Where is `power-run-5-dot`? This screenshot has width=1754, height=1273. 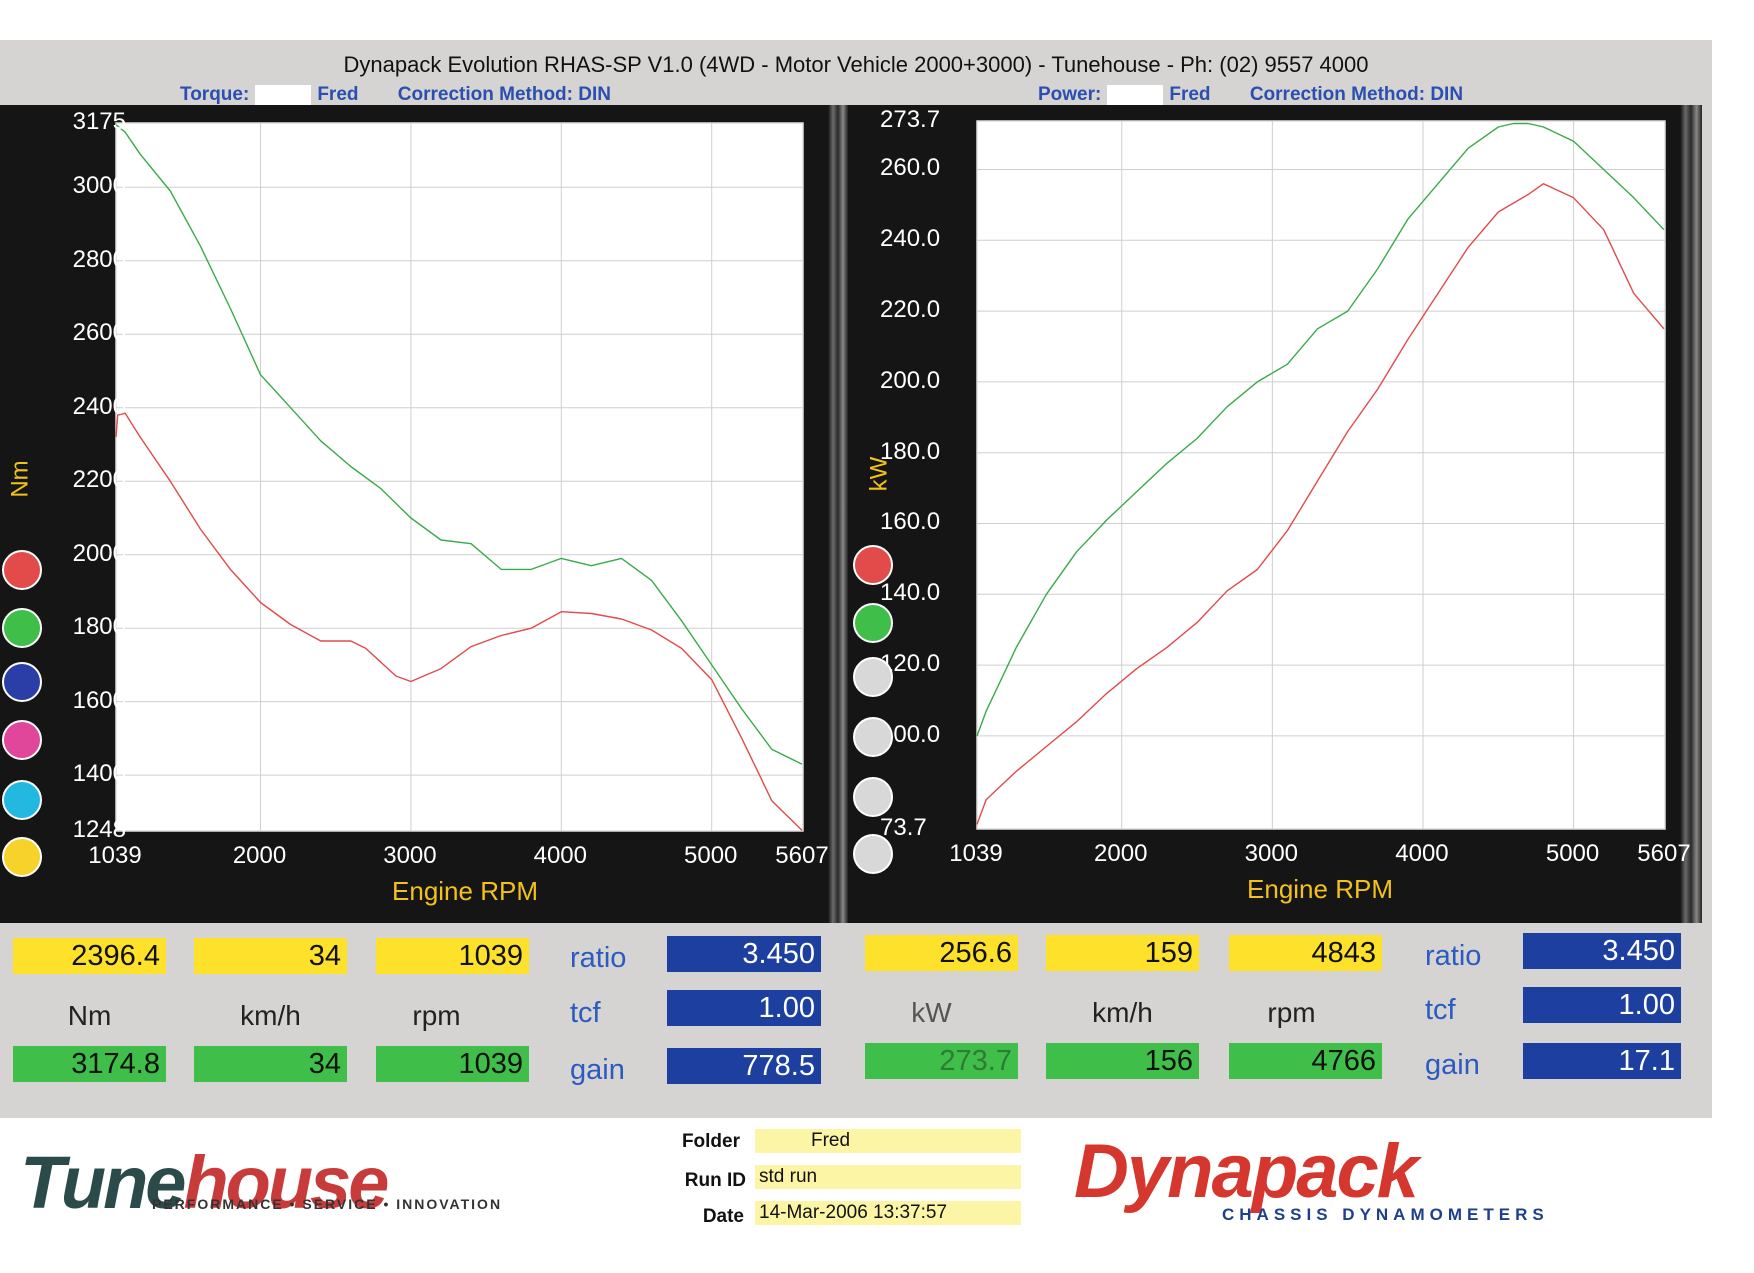 power-run-5-dot is located at coordinates (873, 797).